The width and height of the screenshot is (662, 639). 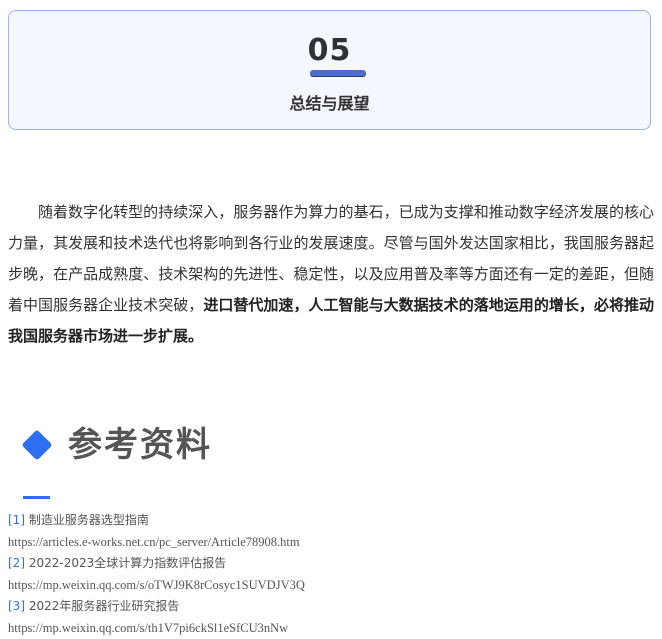 I want to click on diamond-icon, so click(x=37, y=445).